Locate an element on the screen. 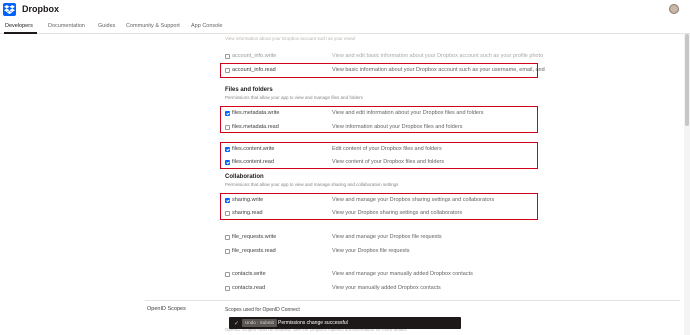 The width and height of the screenshot is (690, 335). openid-subtitle: Scopes used for OpenID Connect is located at coordinates (262, 310).